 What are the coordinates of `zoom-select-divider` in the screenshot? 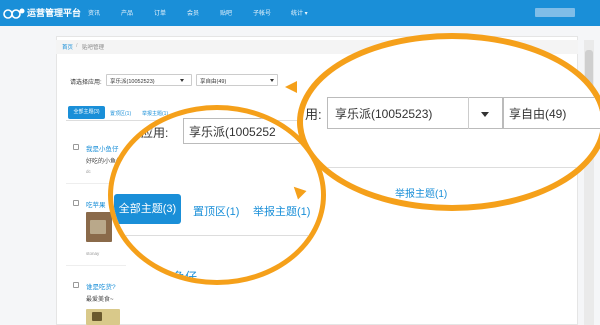 It's located at (468, 113).